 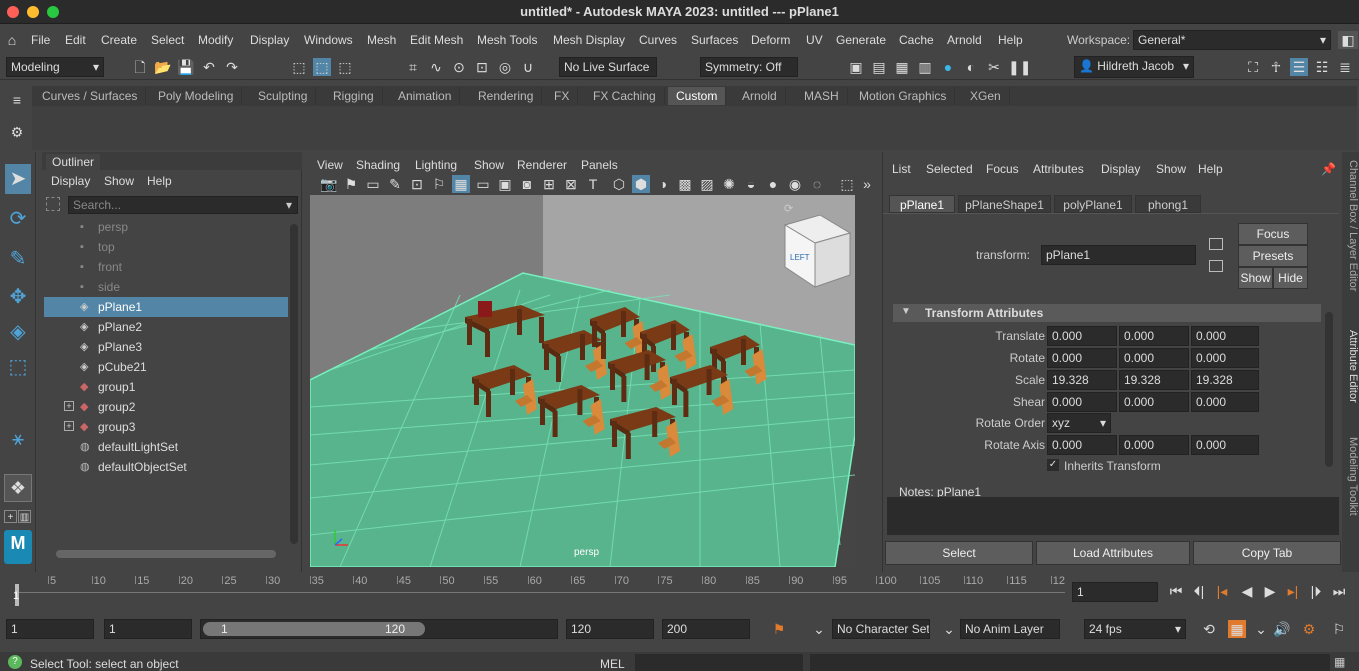 I want to click on xray-icon: ▩, so click(x=685, y=184).